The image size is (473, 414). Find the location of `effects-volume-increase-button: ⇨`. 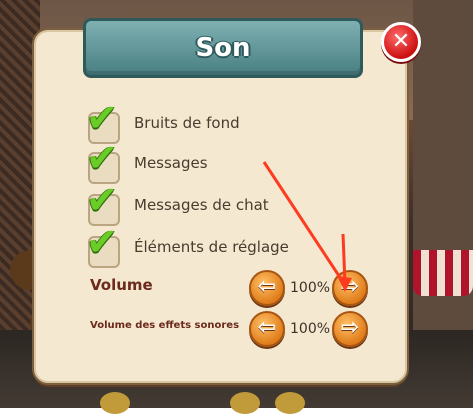

effects-volume-increase-button: ⇨ is located at coordinates (350, 329).